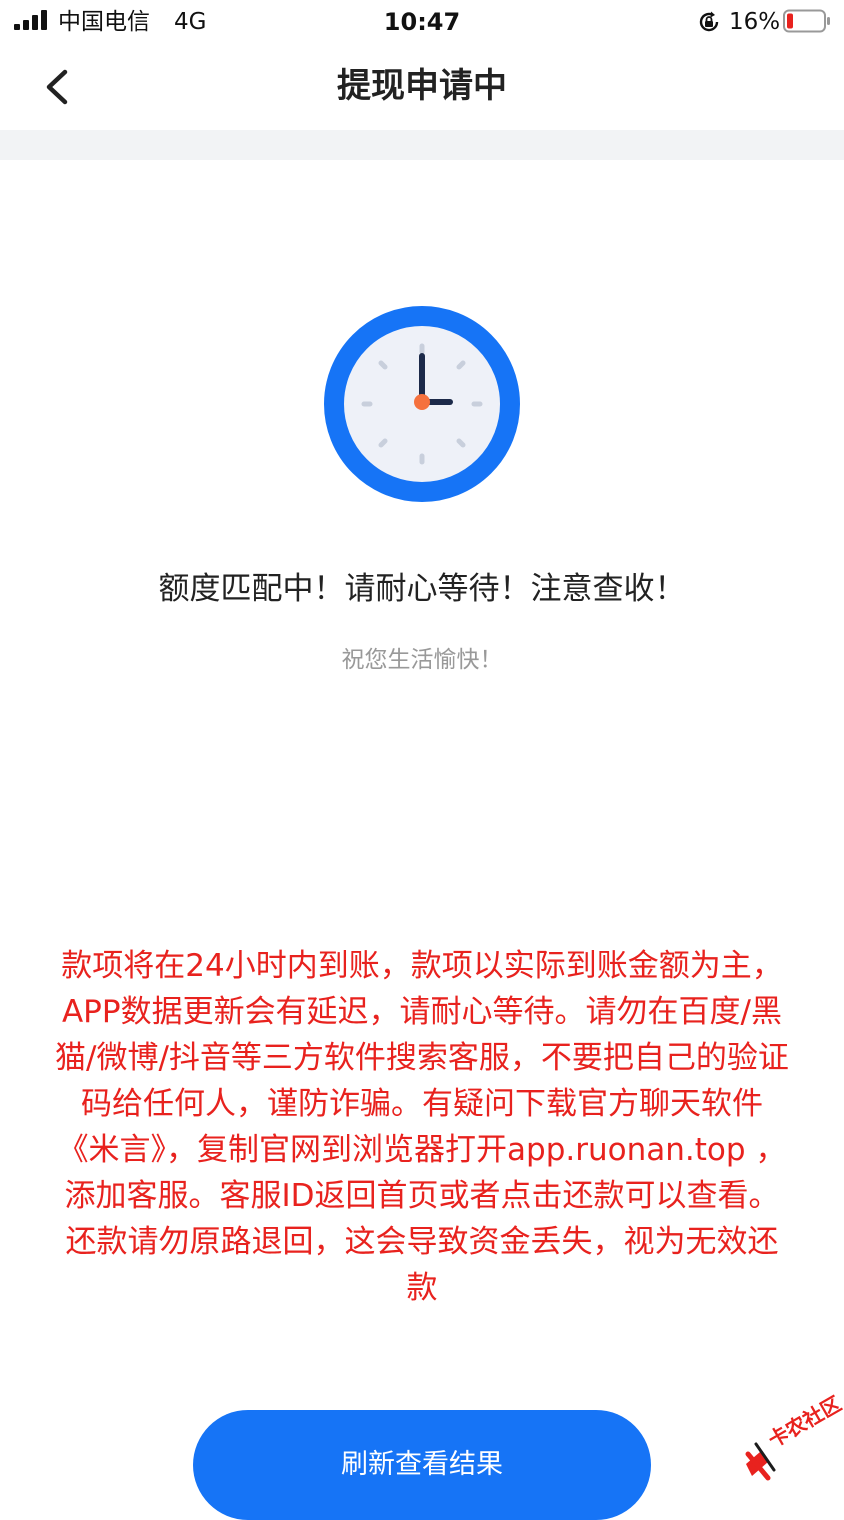  I want to click on battery-percent: 16%, so click(755, 22).